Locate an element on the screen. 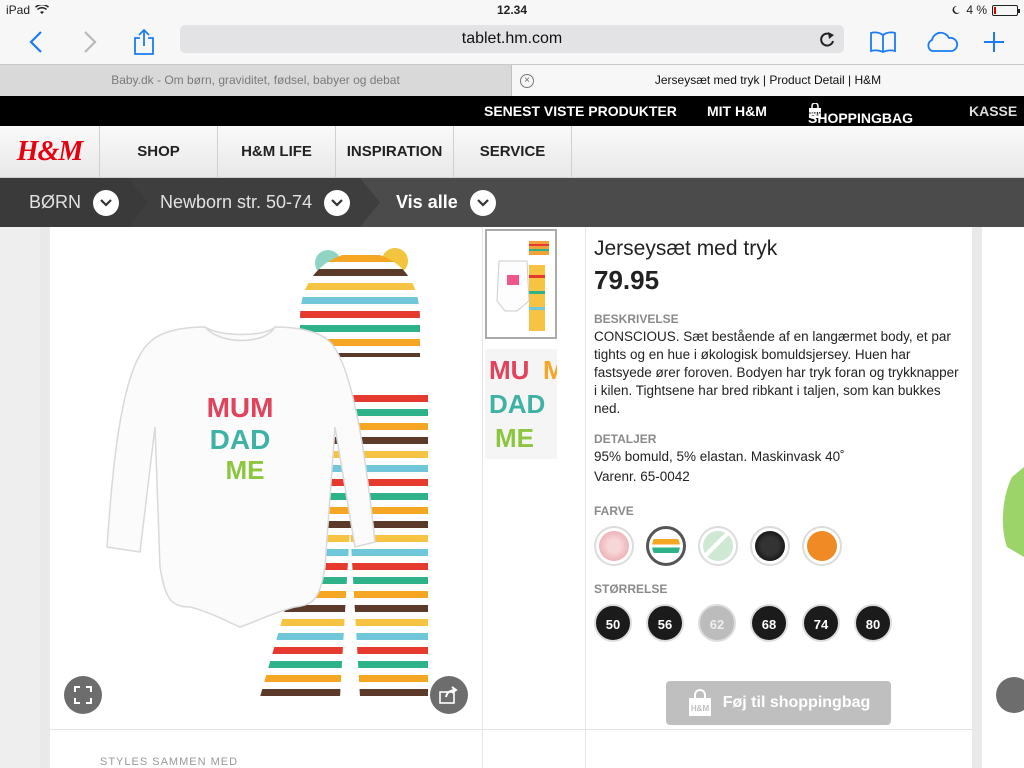 Image resolution: width=1024 pixels, height=768 pixels. styles-with-heading: STYLES SAMMEN MED is located at coordinates (169, 762).